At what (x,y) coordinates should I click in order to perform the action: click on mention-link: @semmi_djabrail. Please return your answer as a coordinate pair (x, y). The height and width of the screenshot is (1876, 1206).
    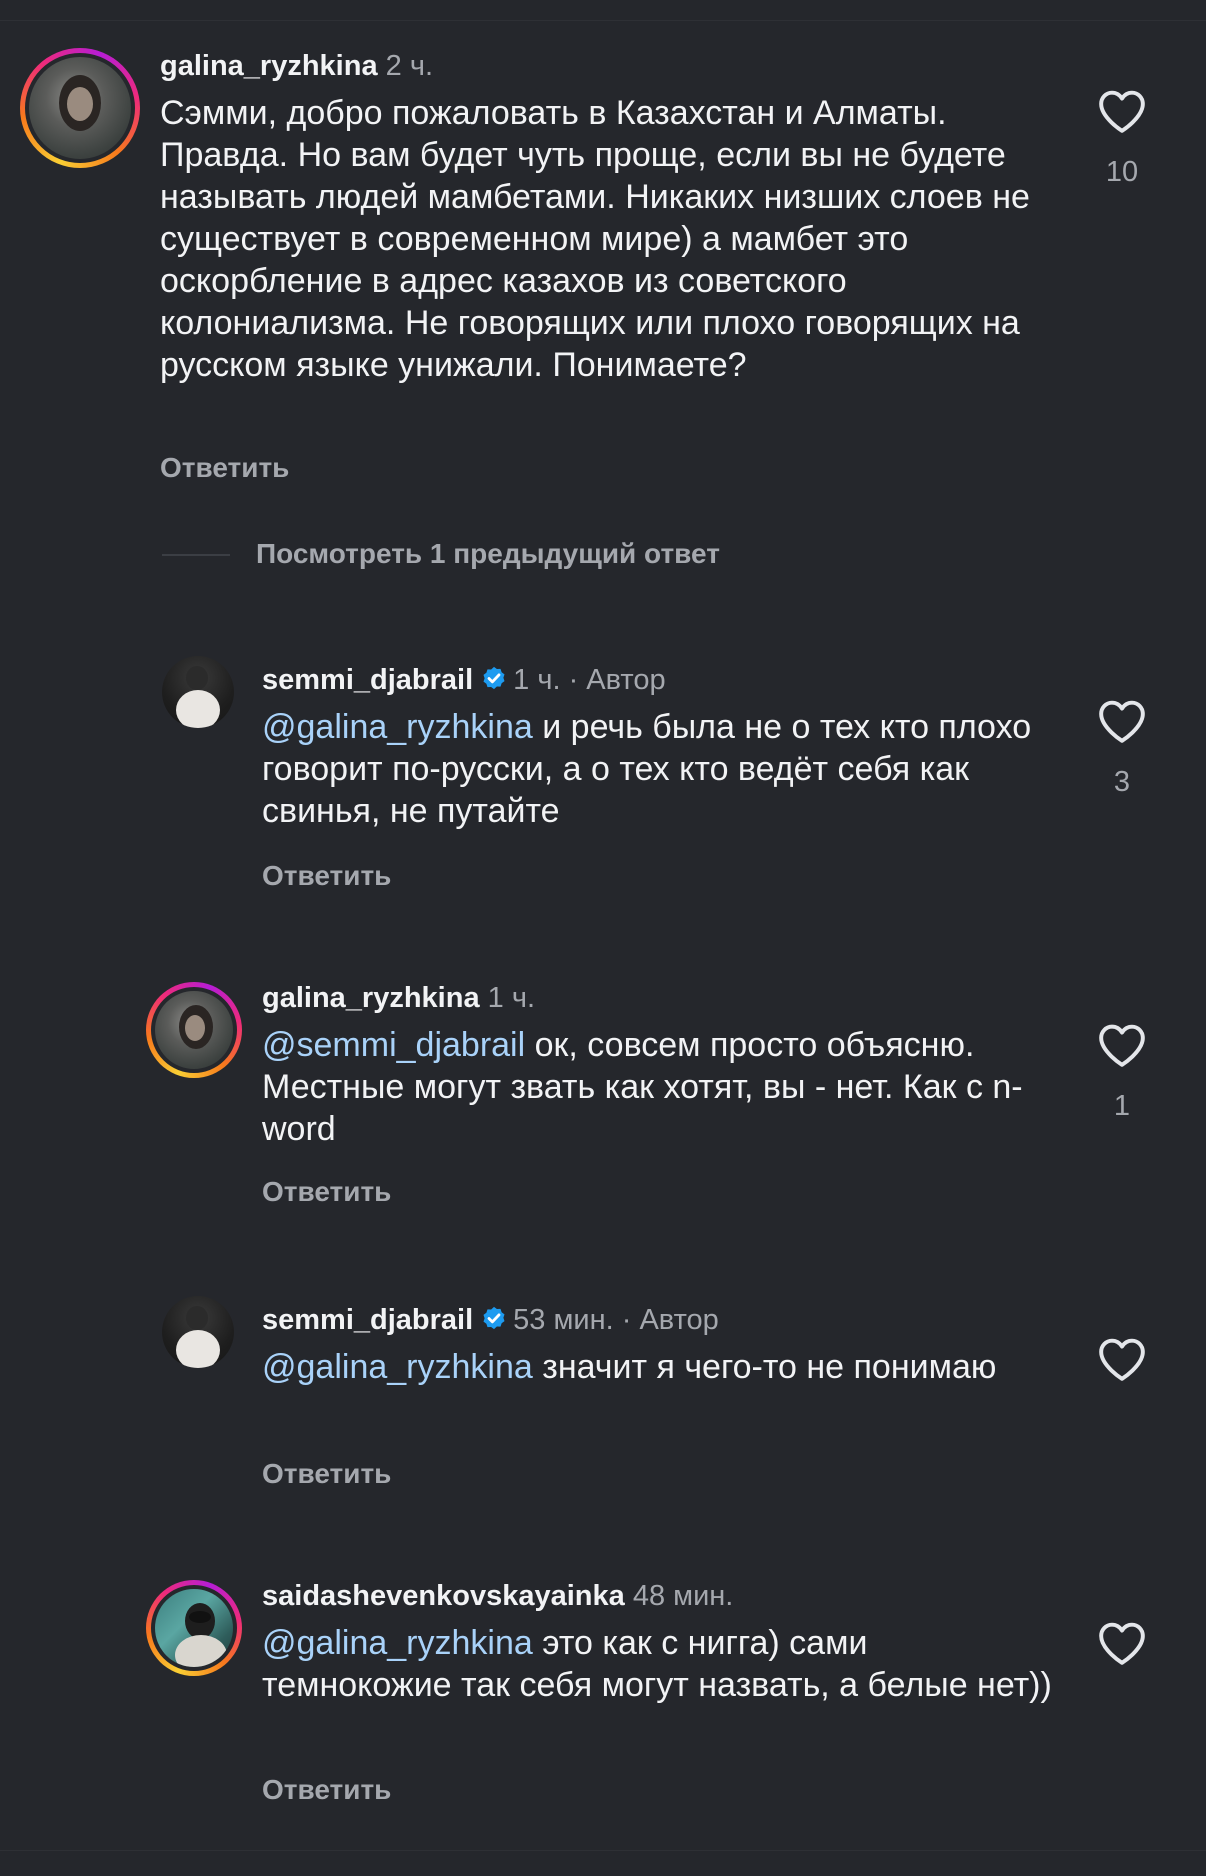
    Looking at the image, I should click on (393, 1045).